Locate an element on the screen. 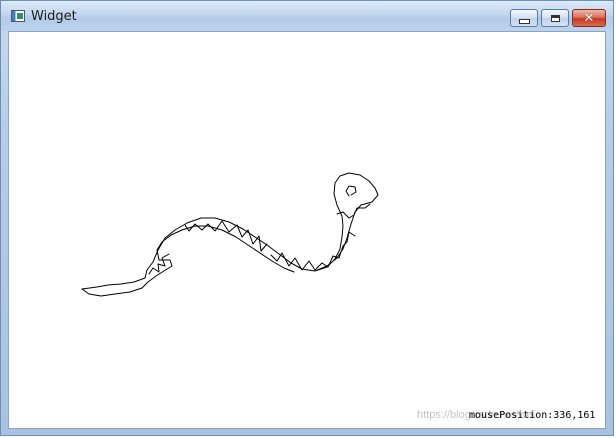 Image resolution: width=616 pixels, height=438 pixels. close-button: ✕ is located at coordinates (589, 18).